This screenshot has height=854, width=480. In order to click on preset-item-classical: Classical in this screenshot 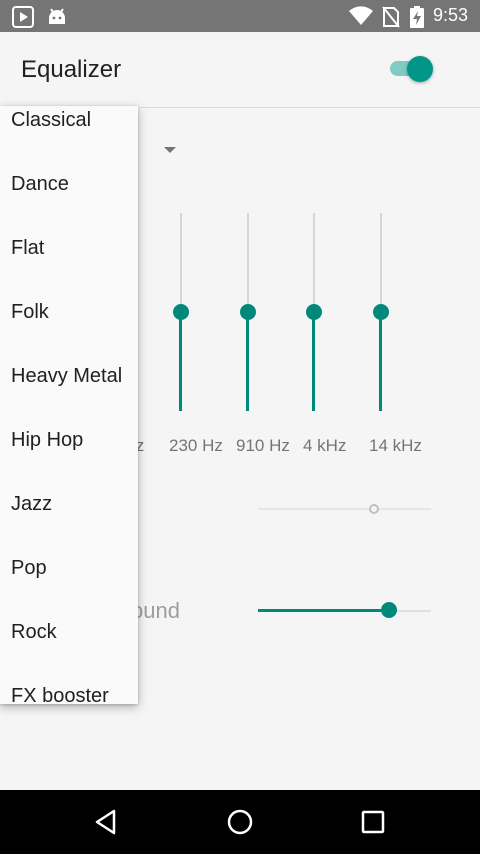, I will do `click(51, 120)`.